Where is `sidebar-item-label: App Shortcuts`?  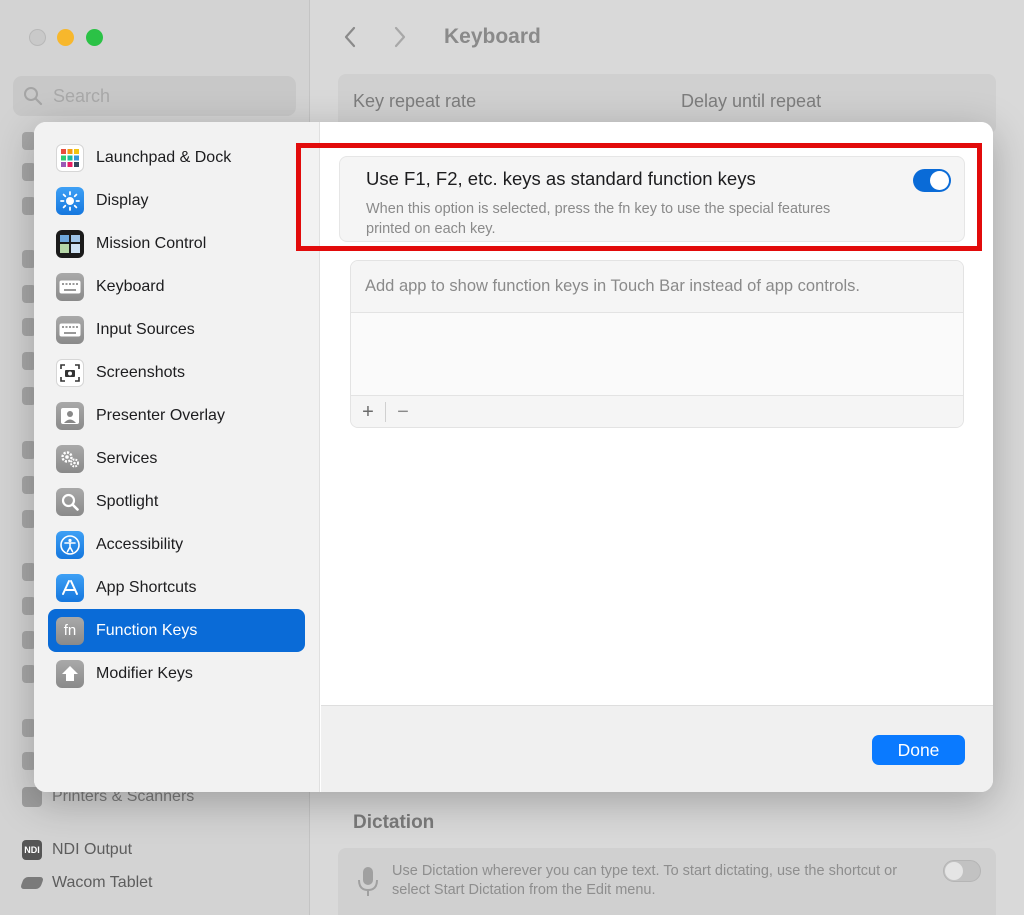 sidebar-item-label: App Shortcuts is located at coordinates (146, 587).